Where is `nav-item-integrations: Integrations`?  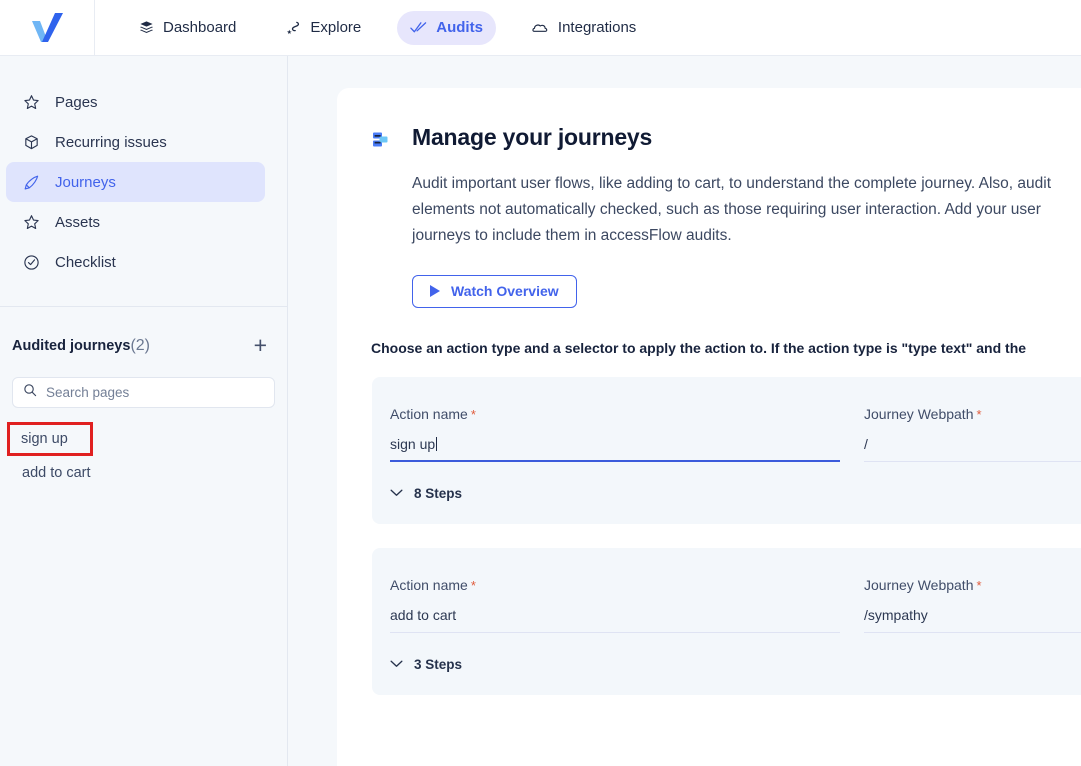 nav-item-integrations: Integrations is located at coordinates (584, 28).